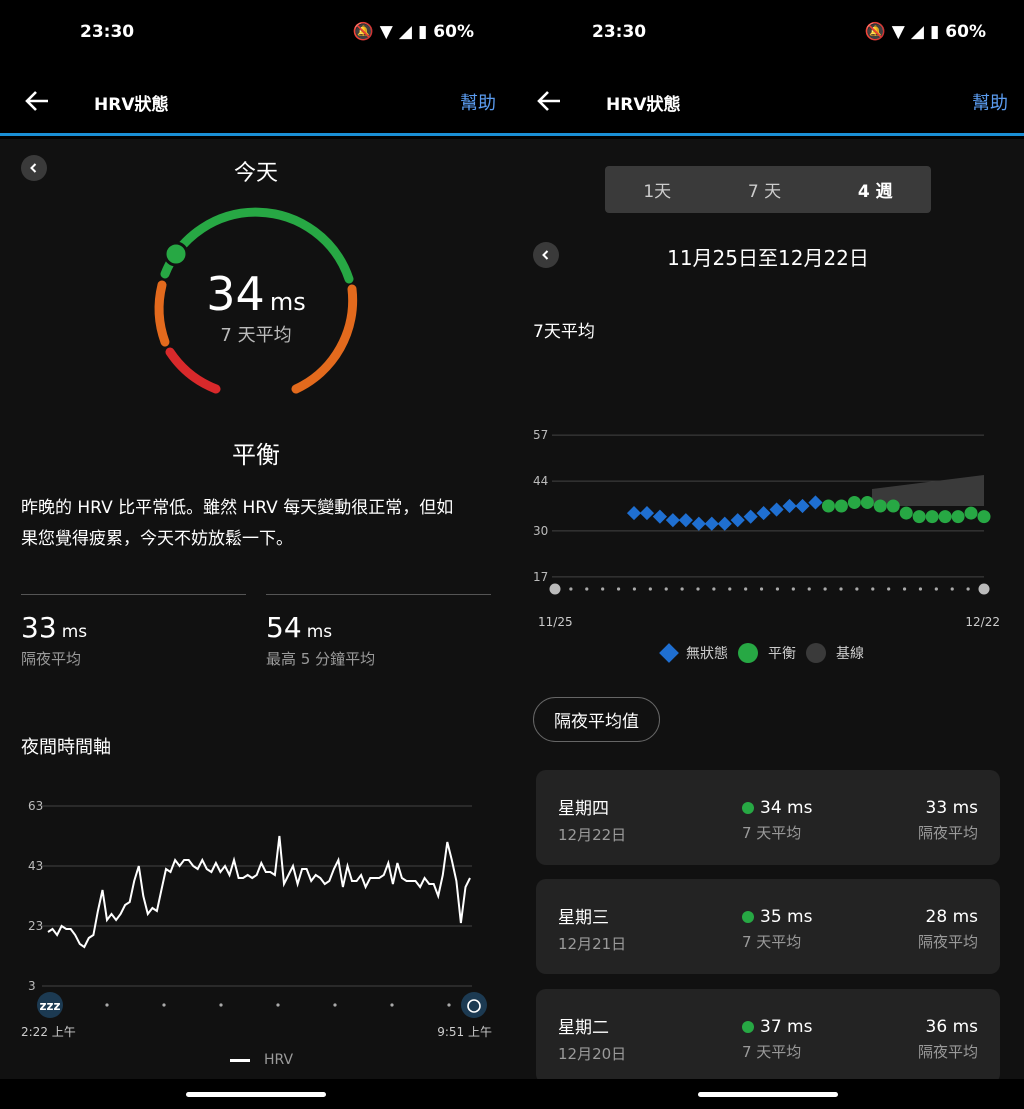  I want to click on page-title: HRV狀態, so click(643, 105).